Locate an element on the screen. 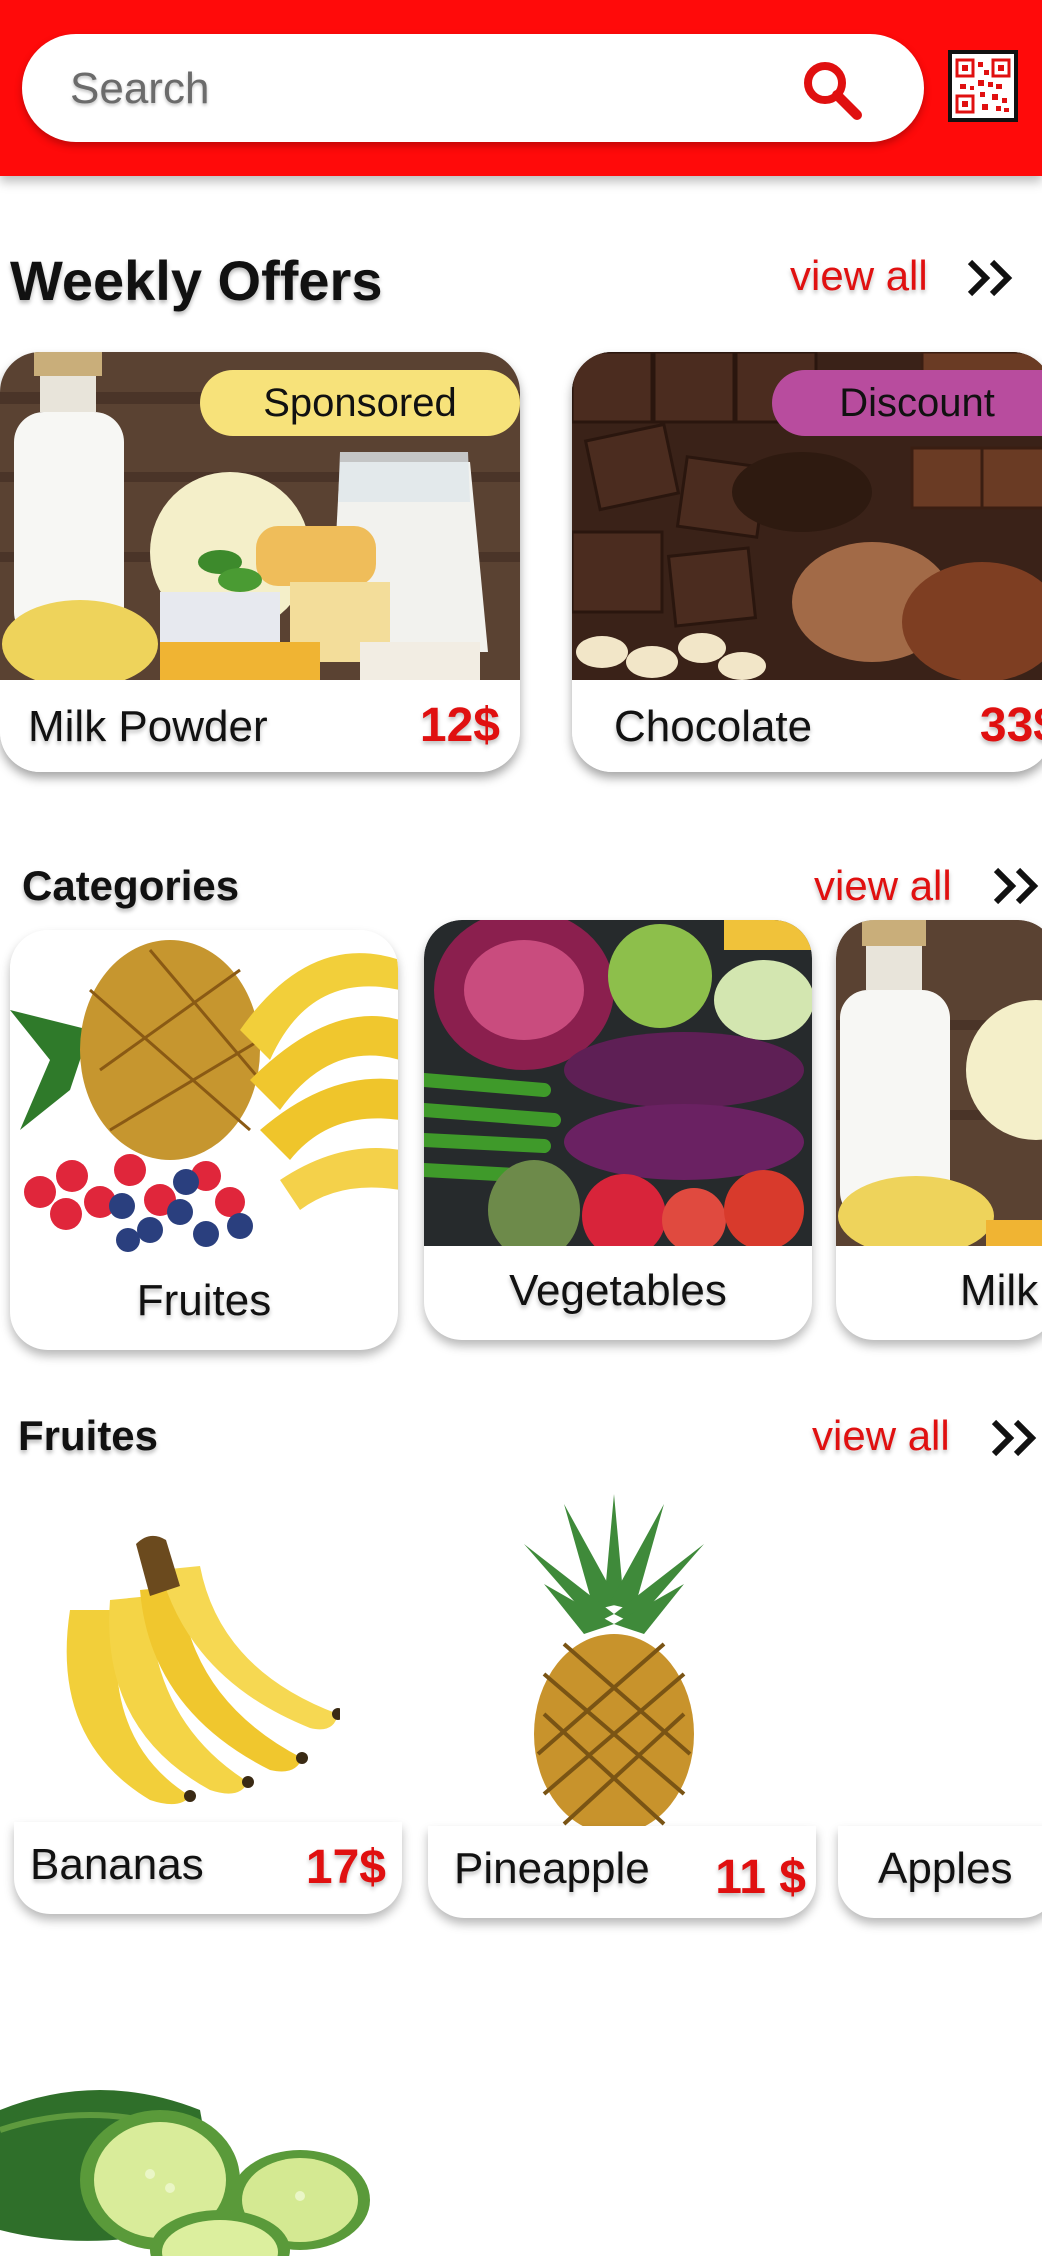  weekly-offers-view-all: view all is located at coordinates (859, 276).